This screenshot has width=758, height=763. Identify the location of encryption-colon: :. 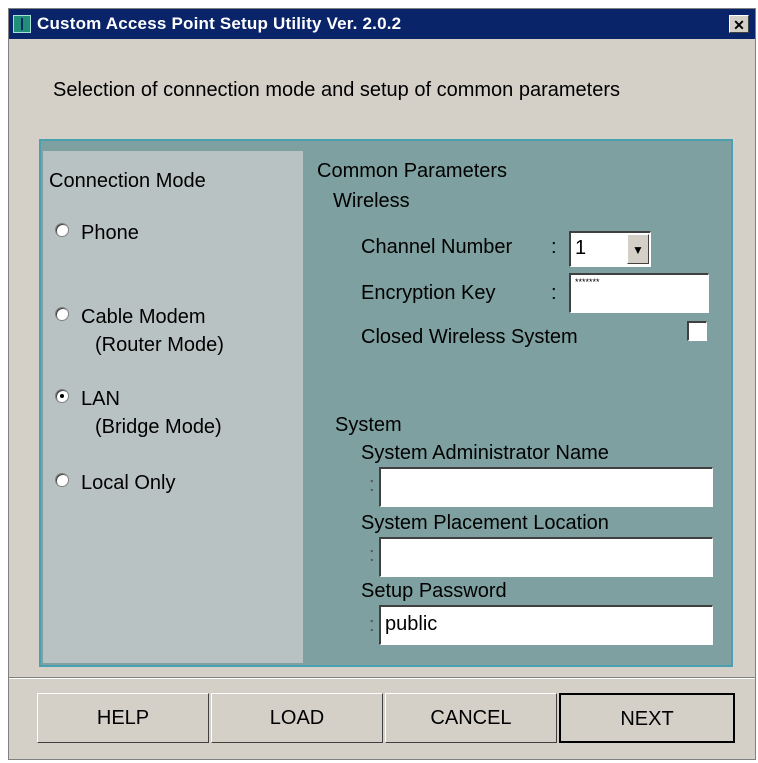
(554, 293).